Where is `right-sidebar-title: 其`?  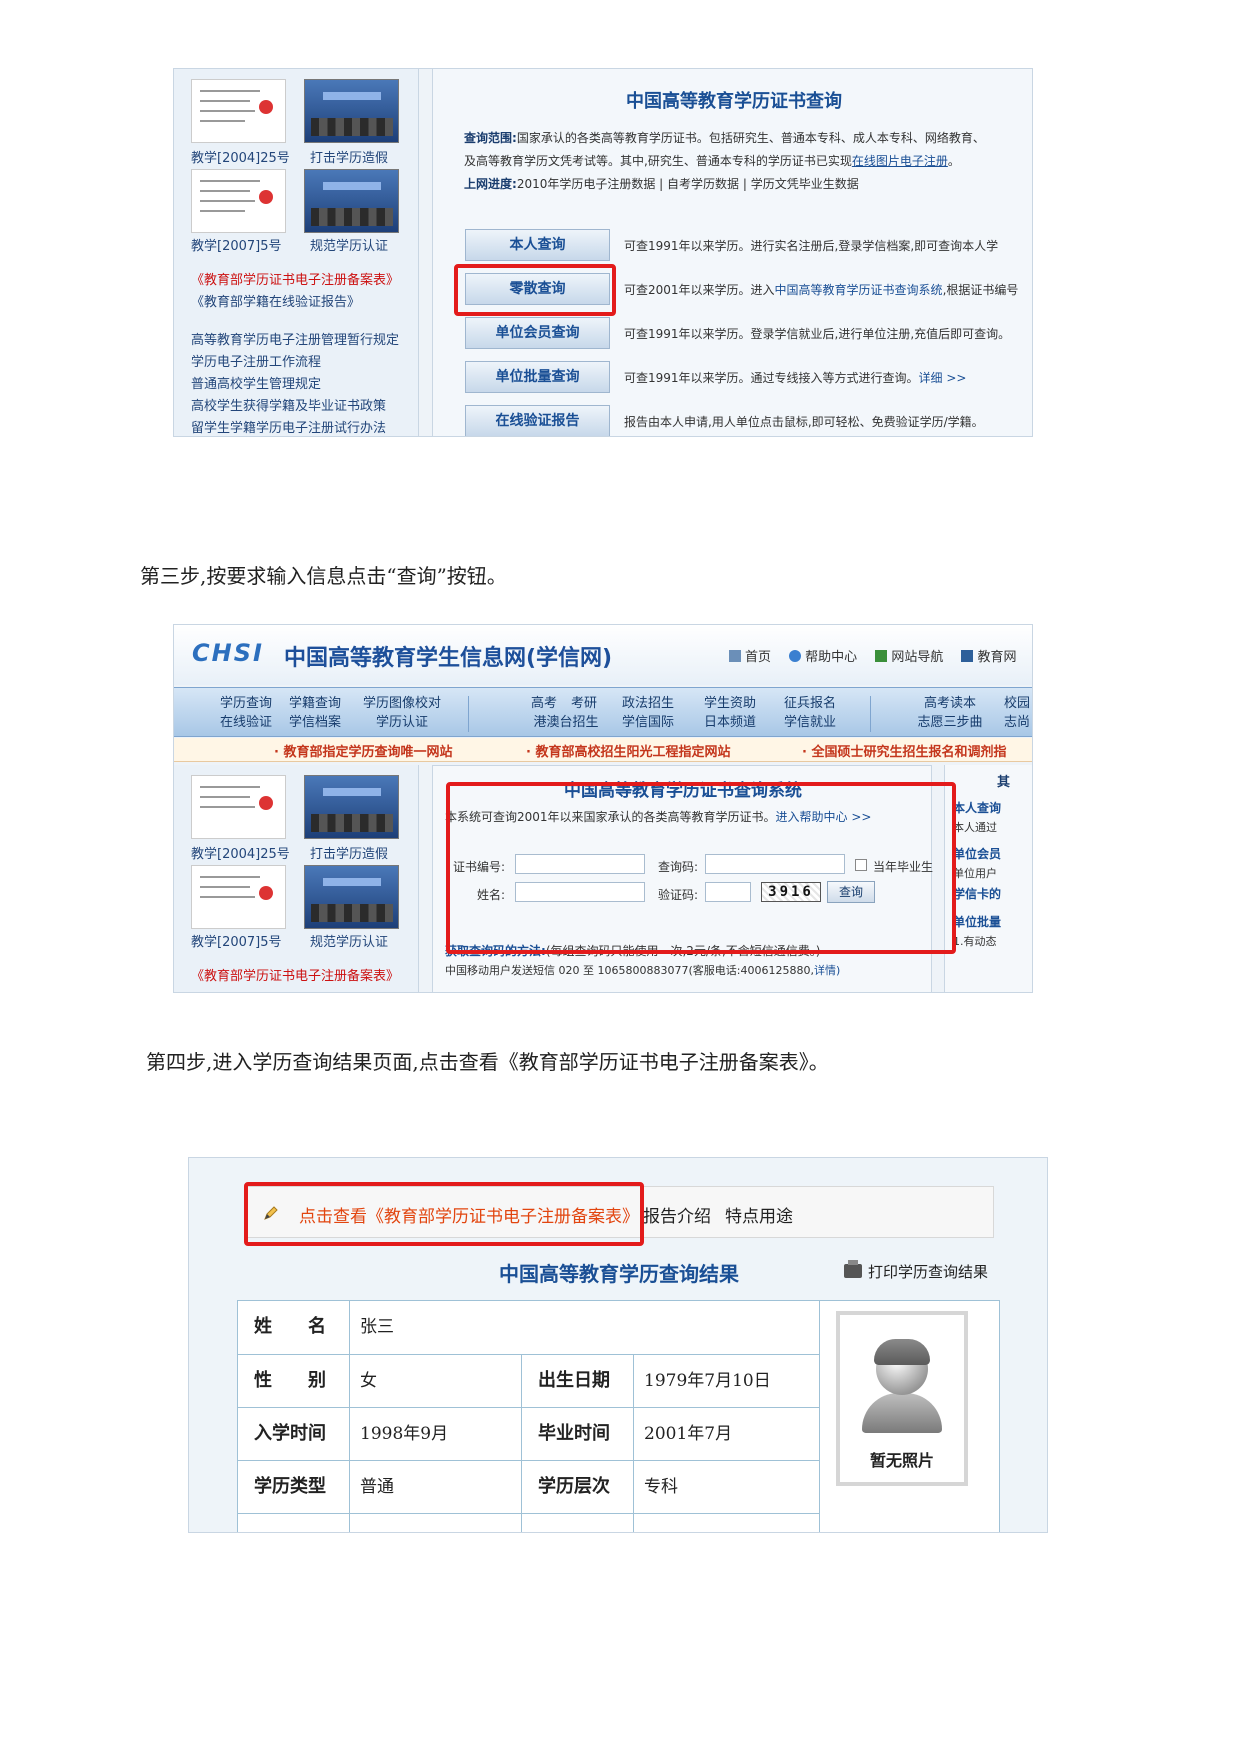
right-sidebar-title: 其 is located at coordinates (1004, 782).